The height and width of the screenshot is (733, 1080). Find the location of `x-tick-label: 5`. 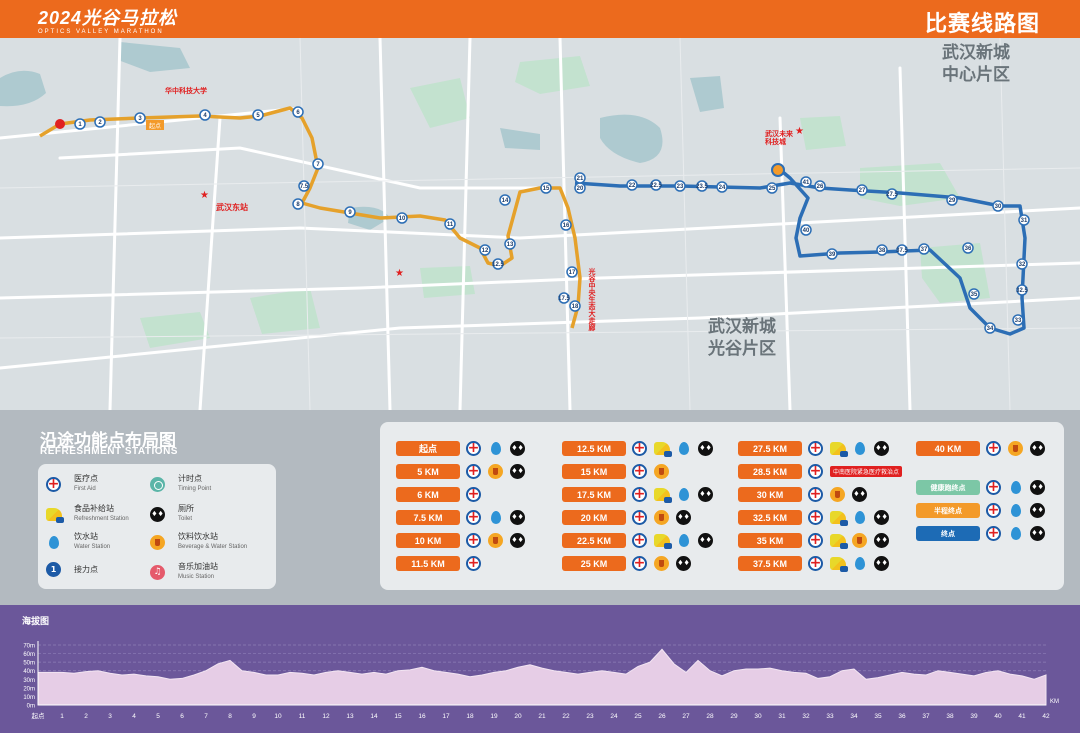

x-tick-label: 5 is located at coordinates (158, 716).